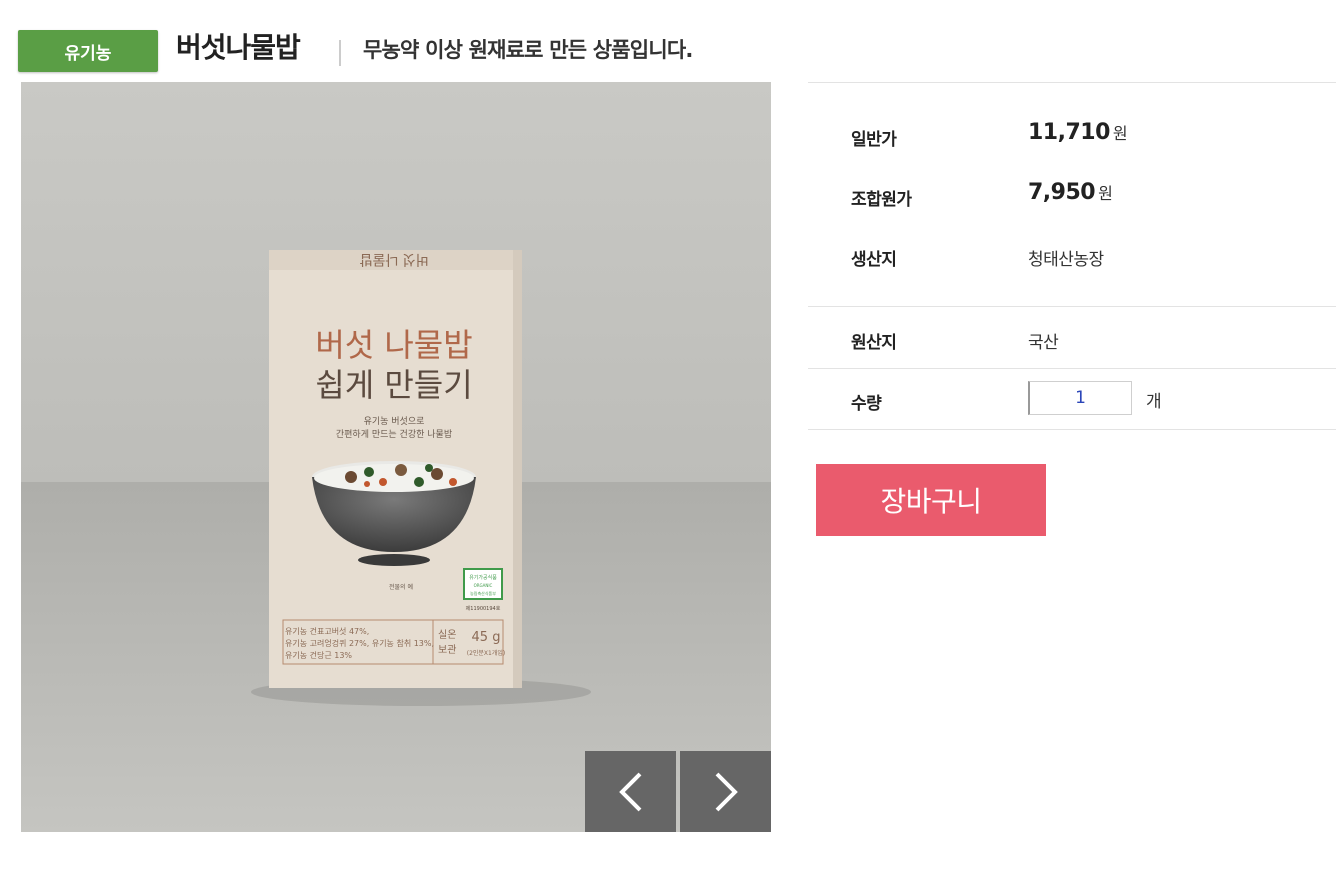  What do you see at coordinates (401, 587) in the screenshot?
I see `svg-text: 전물의 예` at bounding box center [401, 587].